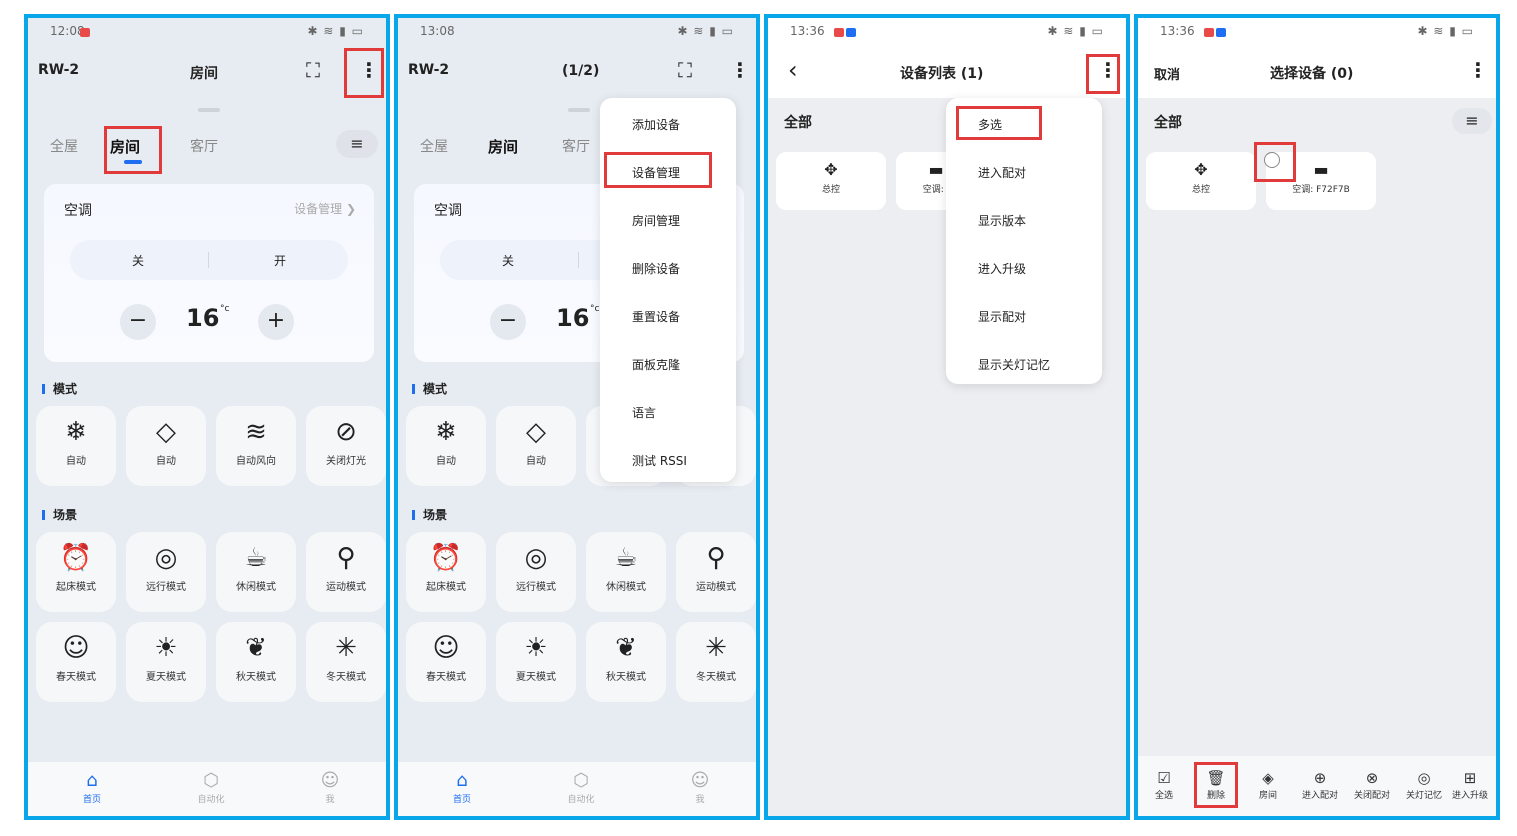 The image size is (1517, 836). I want to click on menu-item-add-device: 添加设备, so click(656, 124).